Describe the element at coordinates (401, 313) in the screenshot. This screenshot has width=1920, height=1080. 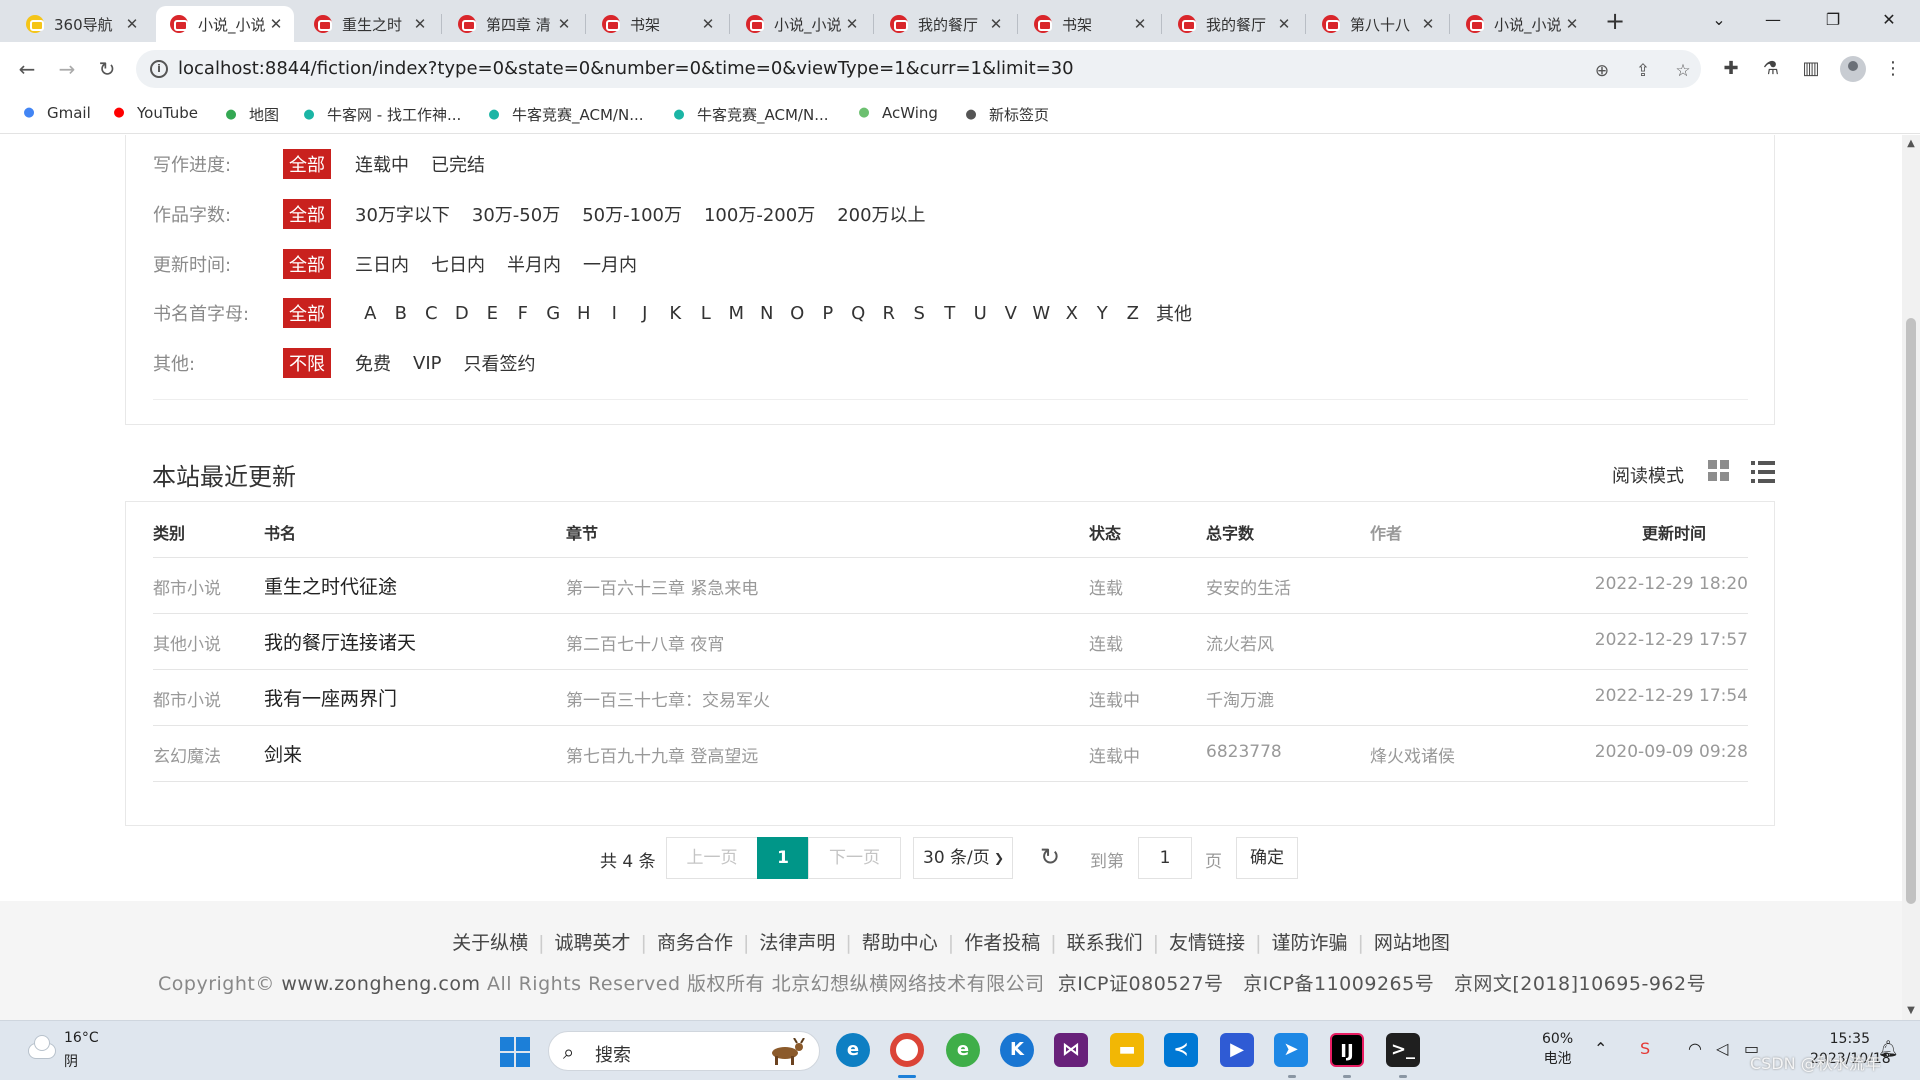
I see `filter-letter: B` at that location.